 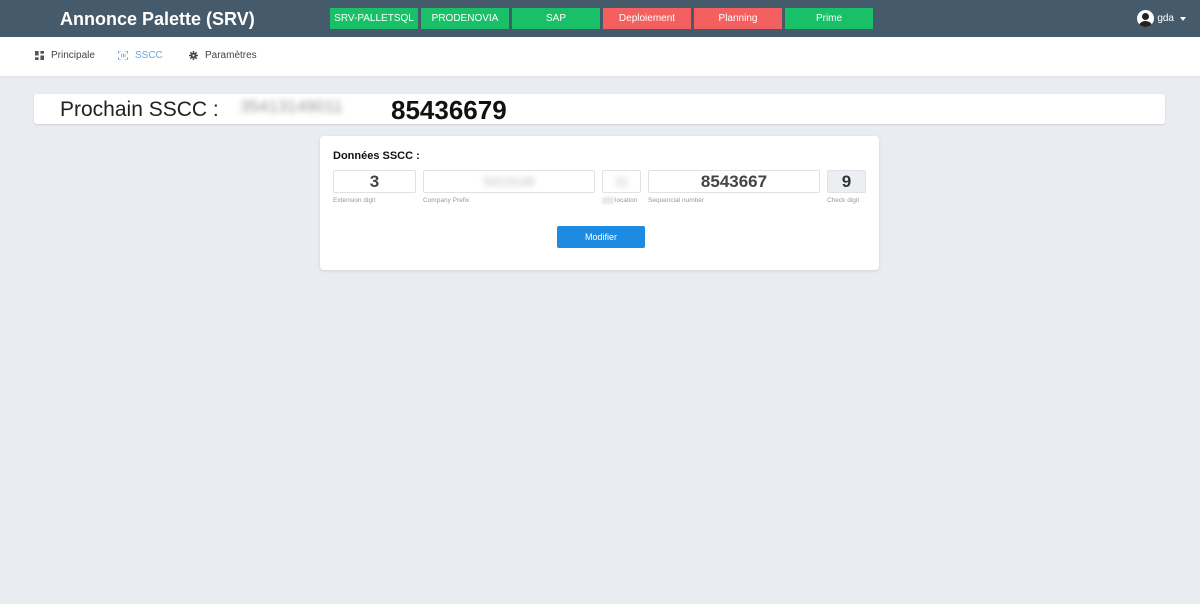 What do you see at coordinates (1183, 18) in the screenshot?
I see `chevron-down-icon` at bounding box center [1183, 18].